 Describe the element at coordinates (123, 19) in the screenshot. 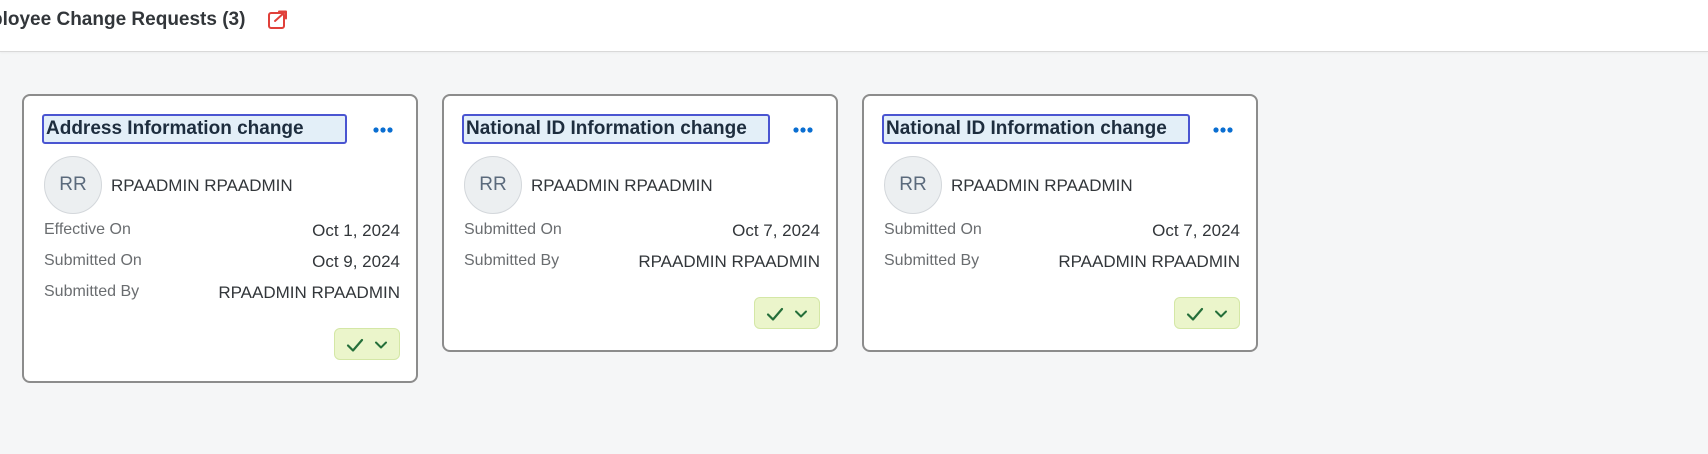

I see `page-title: ployee Change Requests (3)` at that location.